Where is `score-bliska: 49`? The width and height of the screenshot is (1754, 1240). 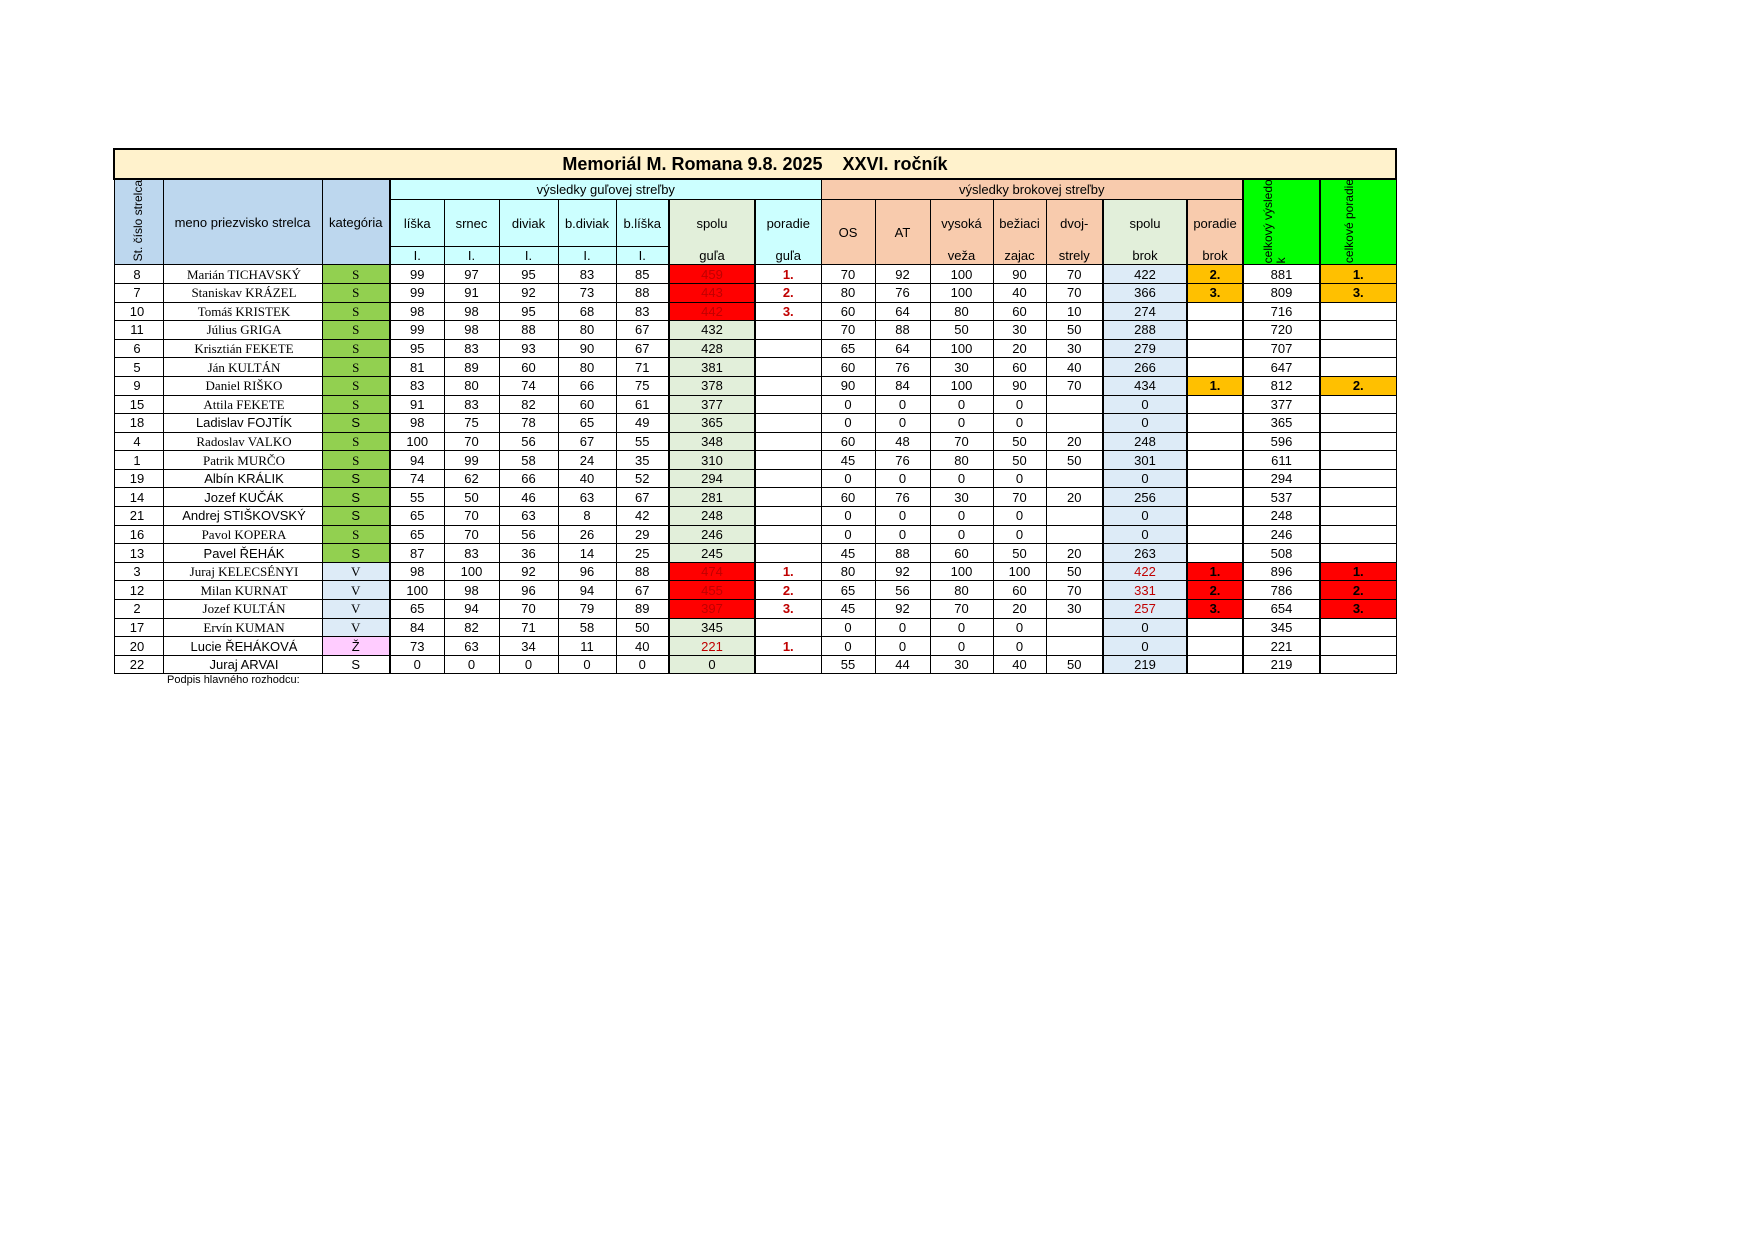
score-bliska: 49 is located at coordinates (642, 423).